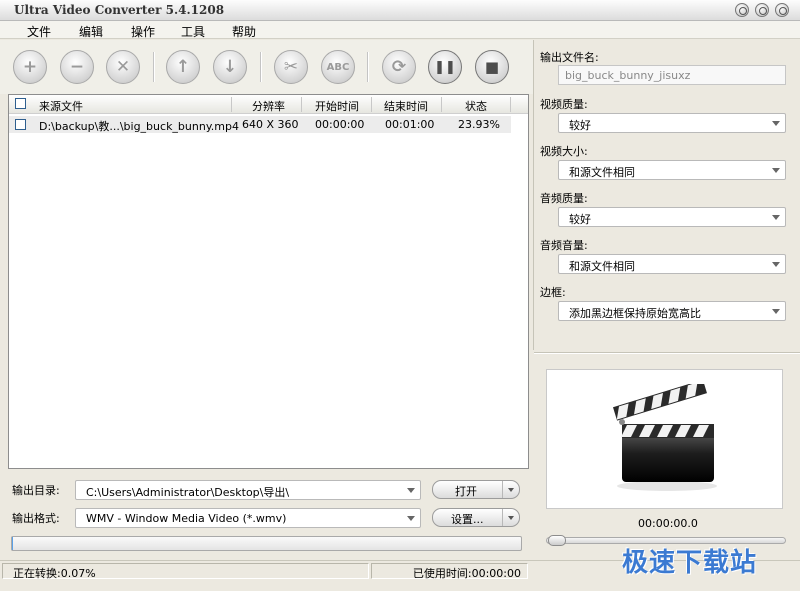  Describe the element at coordinates (337, 106) in the screenshot. I see `header-start-time: 开始时间` at that location.